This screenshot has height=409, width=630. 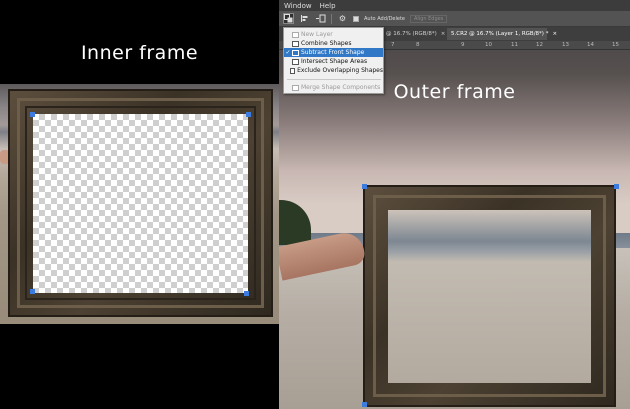 I want to click on menu-separator, so click(x=334, y=79).